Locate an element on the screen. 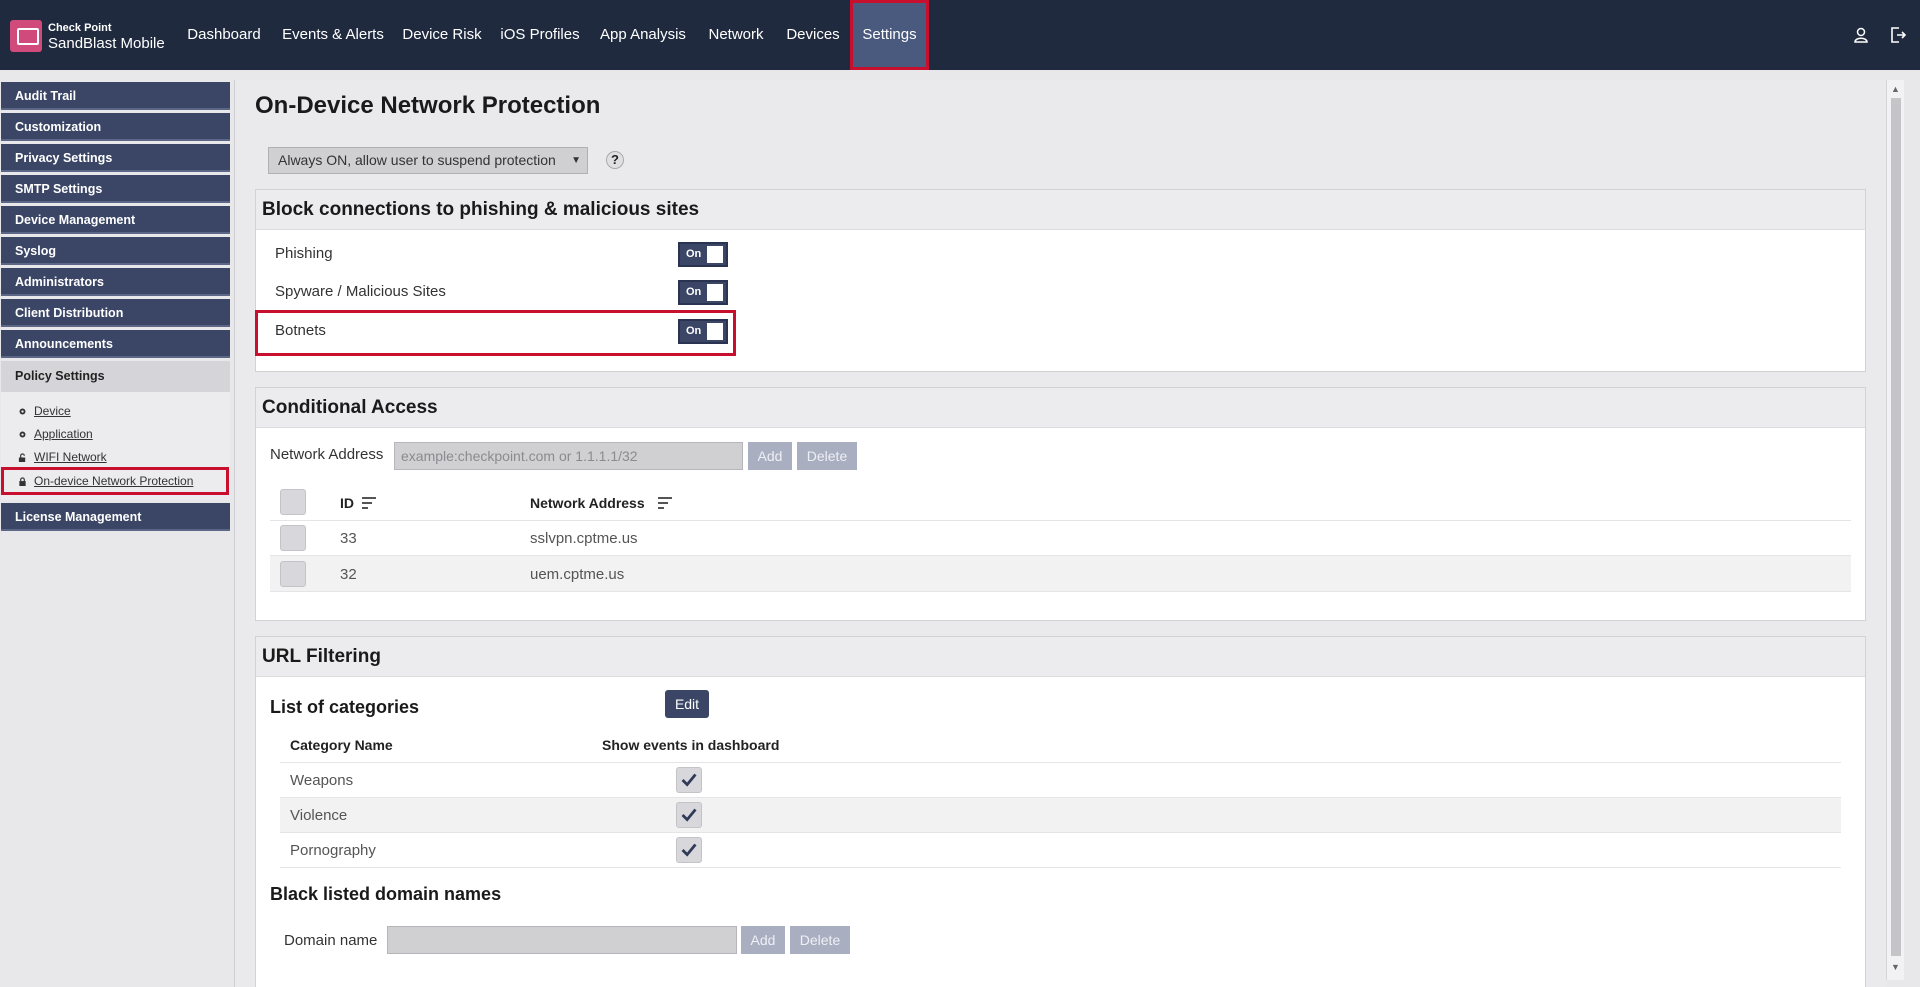 The width and height of the screenshot is (1920, 987). conditional-access-title: Conditional Access is located at coordinates (1060, 408).